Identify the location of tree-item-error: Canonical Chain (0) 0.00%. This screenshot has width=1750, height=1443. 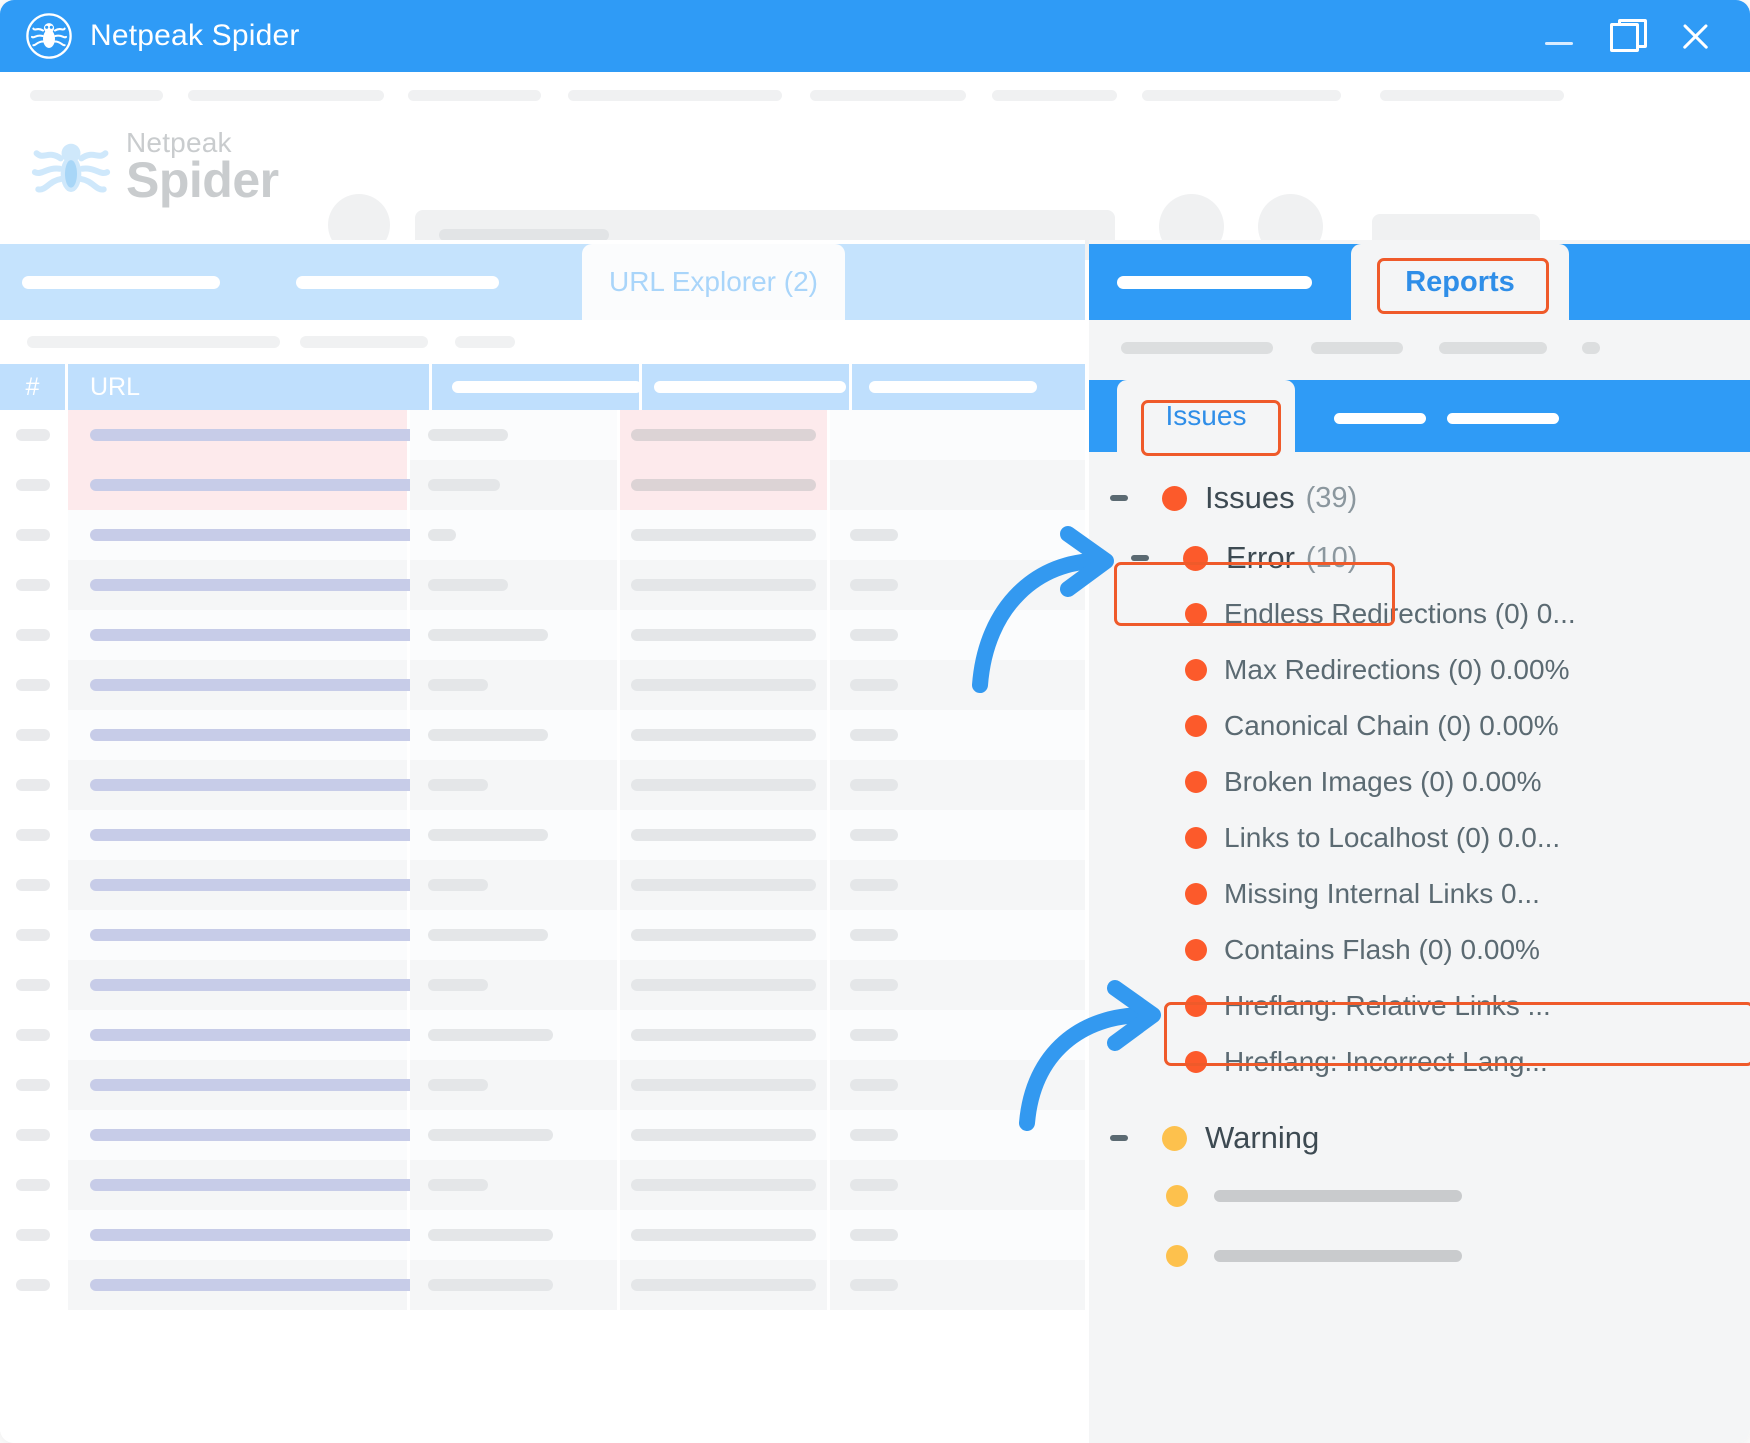
(1419, 726).